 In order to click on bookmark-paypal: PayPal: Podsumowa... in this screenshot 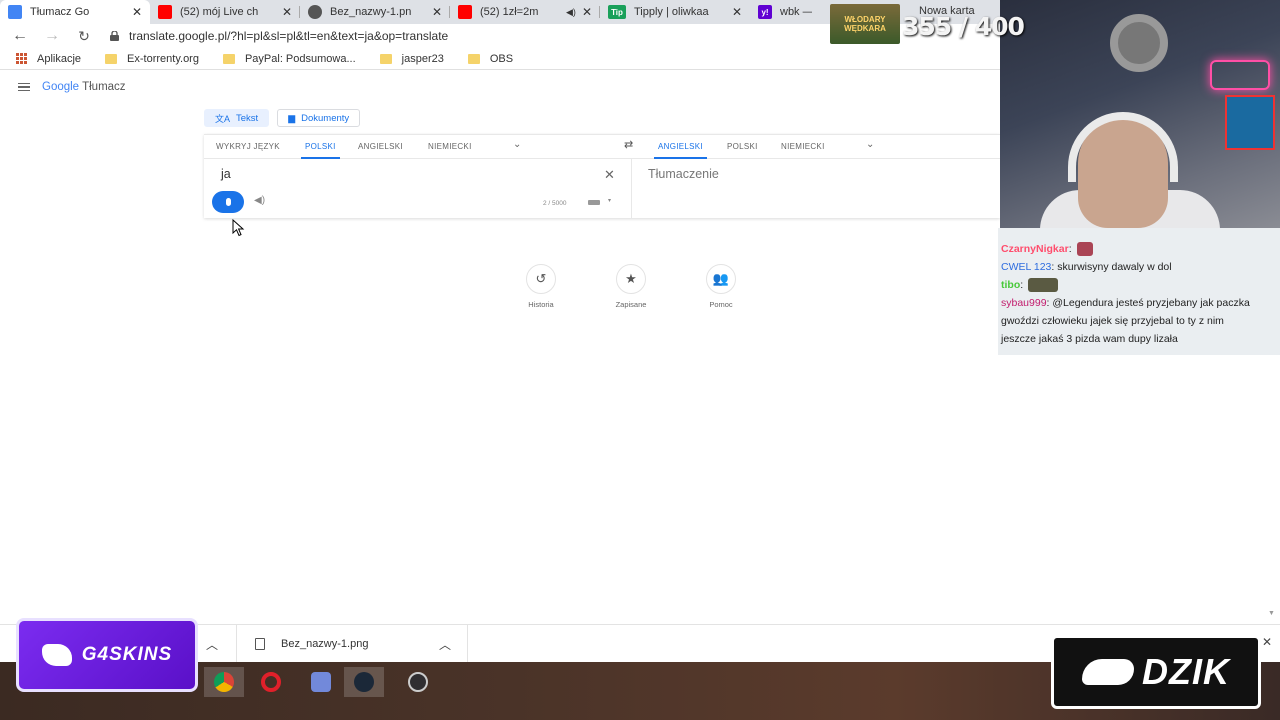, I will do `click(289, 59)`.